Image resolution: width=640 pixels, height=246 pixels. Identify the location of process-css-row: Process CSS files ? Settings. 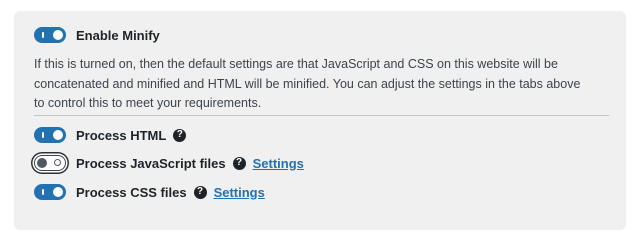
(149, 192).